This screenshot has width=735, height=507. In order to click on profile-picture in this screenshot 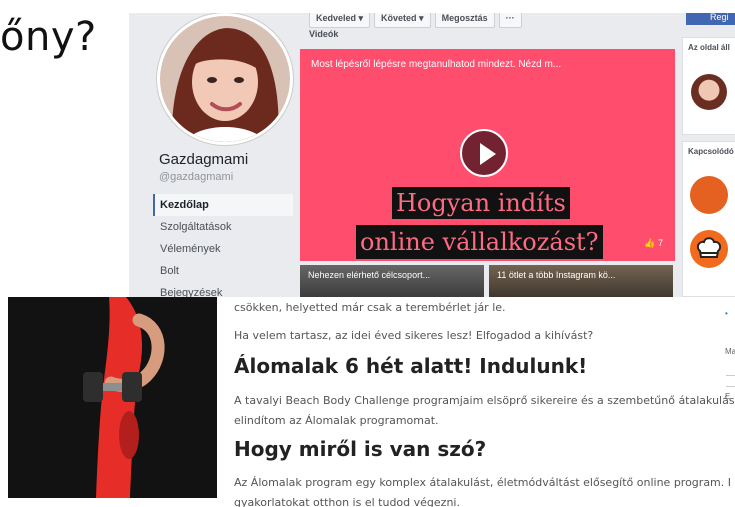, I will do `click(225, 79)`.